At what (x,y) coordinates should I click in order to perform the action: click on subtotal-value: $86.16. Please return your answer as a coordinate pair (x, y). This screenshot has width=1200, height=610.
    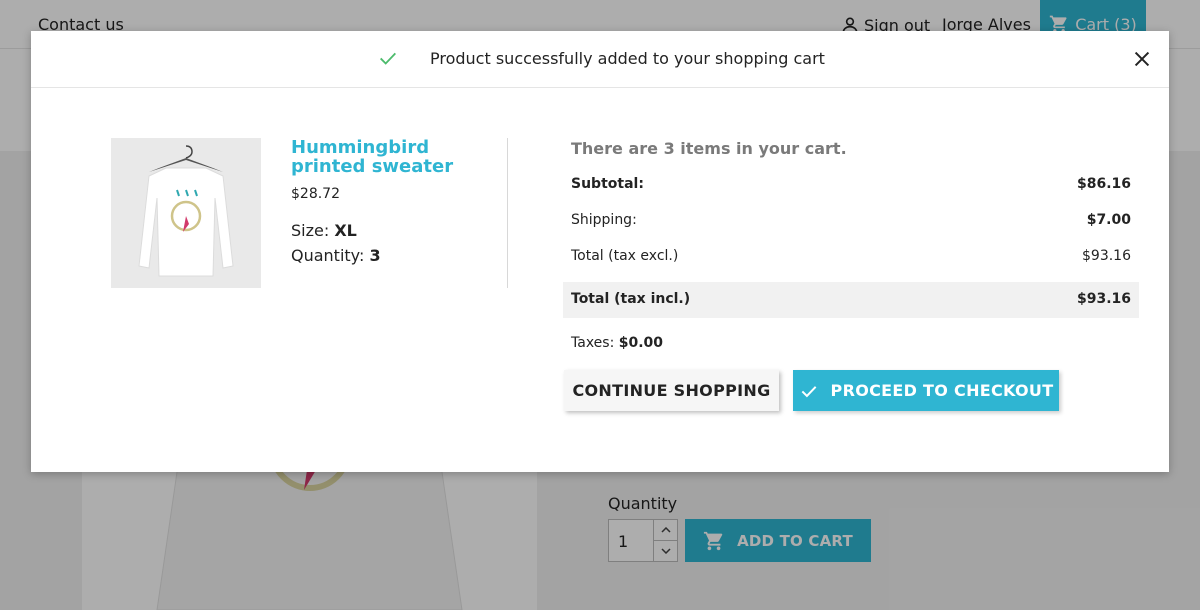
    Looking at the image, I should click on (1103, 184).